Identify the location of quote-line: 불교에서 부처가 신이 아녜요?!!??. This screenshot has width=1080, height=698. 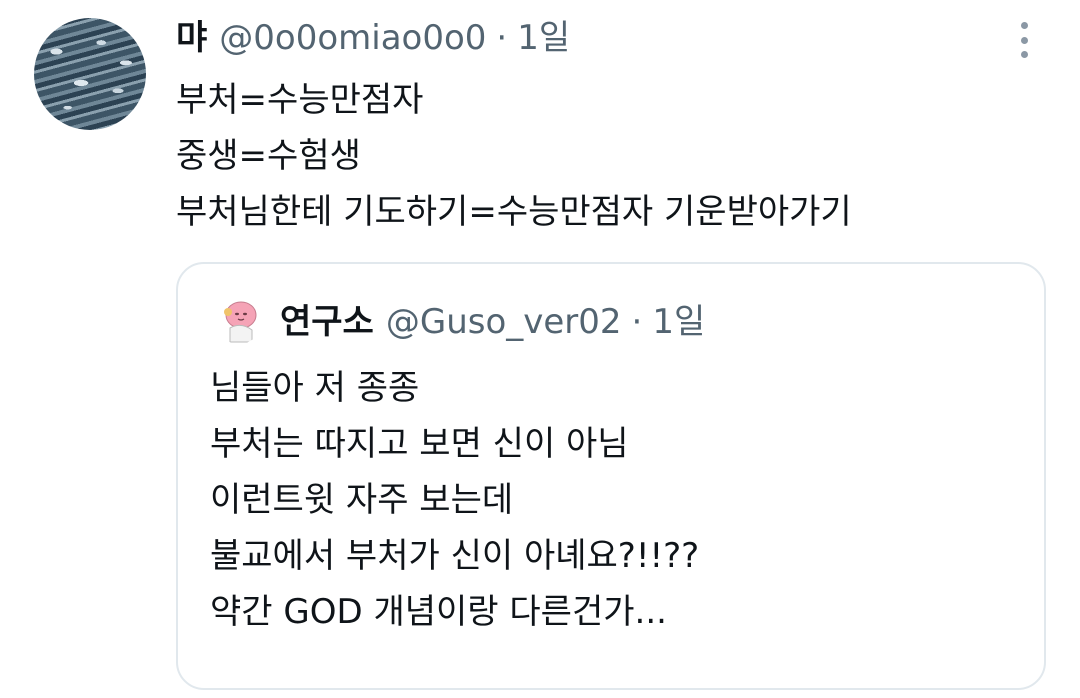
(455, 556).